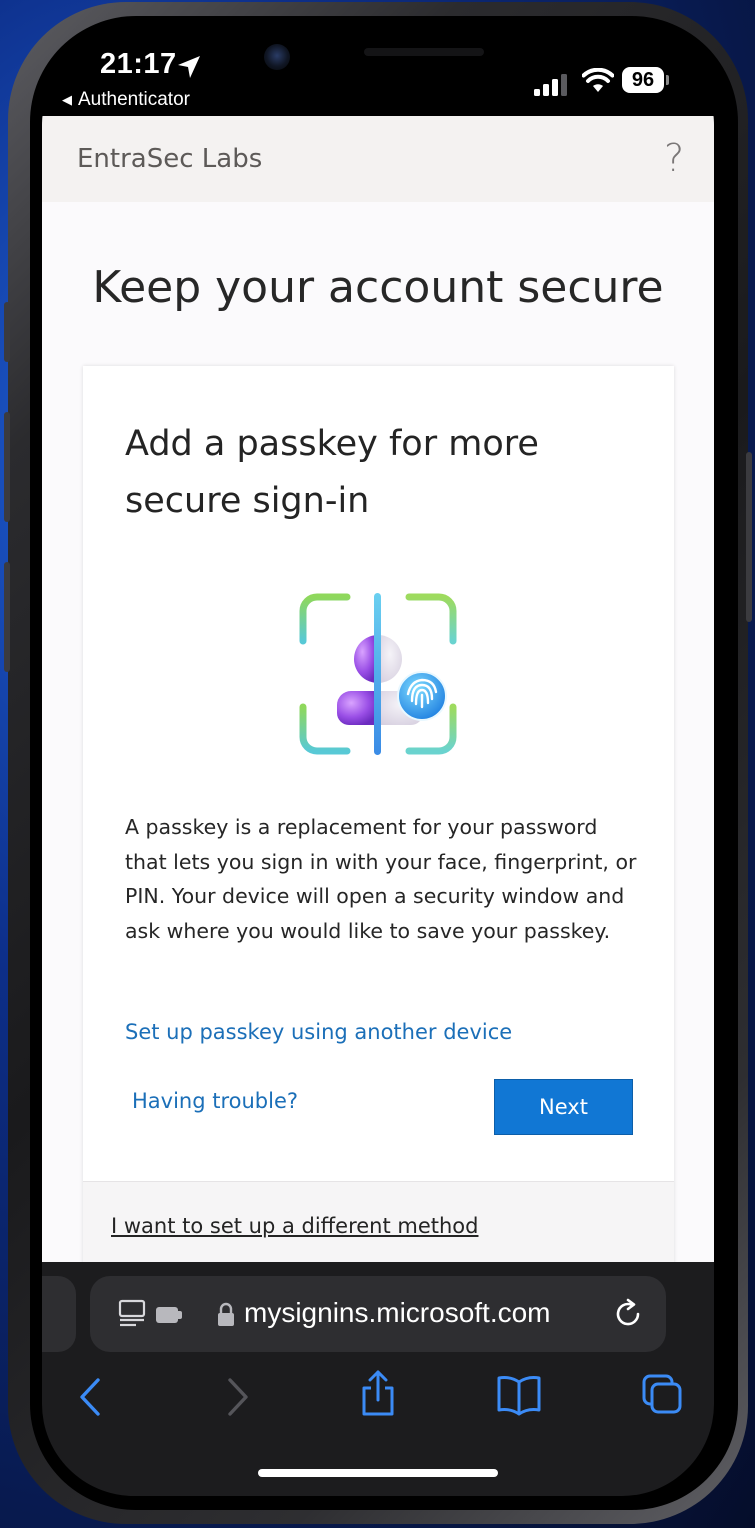 This screenshot has width=755, height=1528. Describe the element at coordinates (667, 80) in the screenshot. I see `battery-tip` at that location.